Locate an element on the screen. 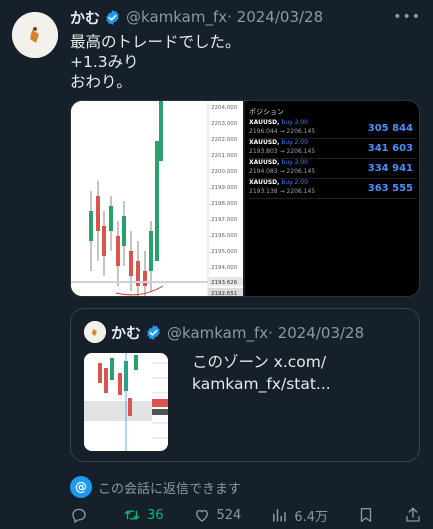 The height and width of the screenshot is (529, 433). price-label: 2201.000 is located at coordinates (224, 156).